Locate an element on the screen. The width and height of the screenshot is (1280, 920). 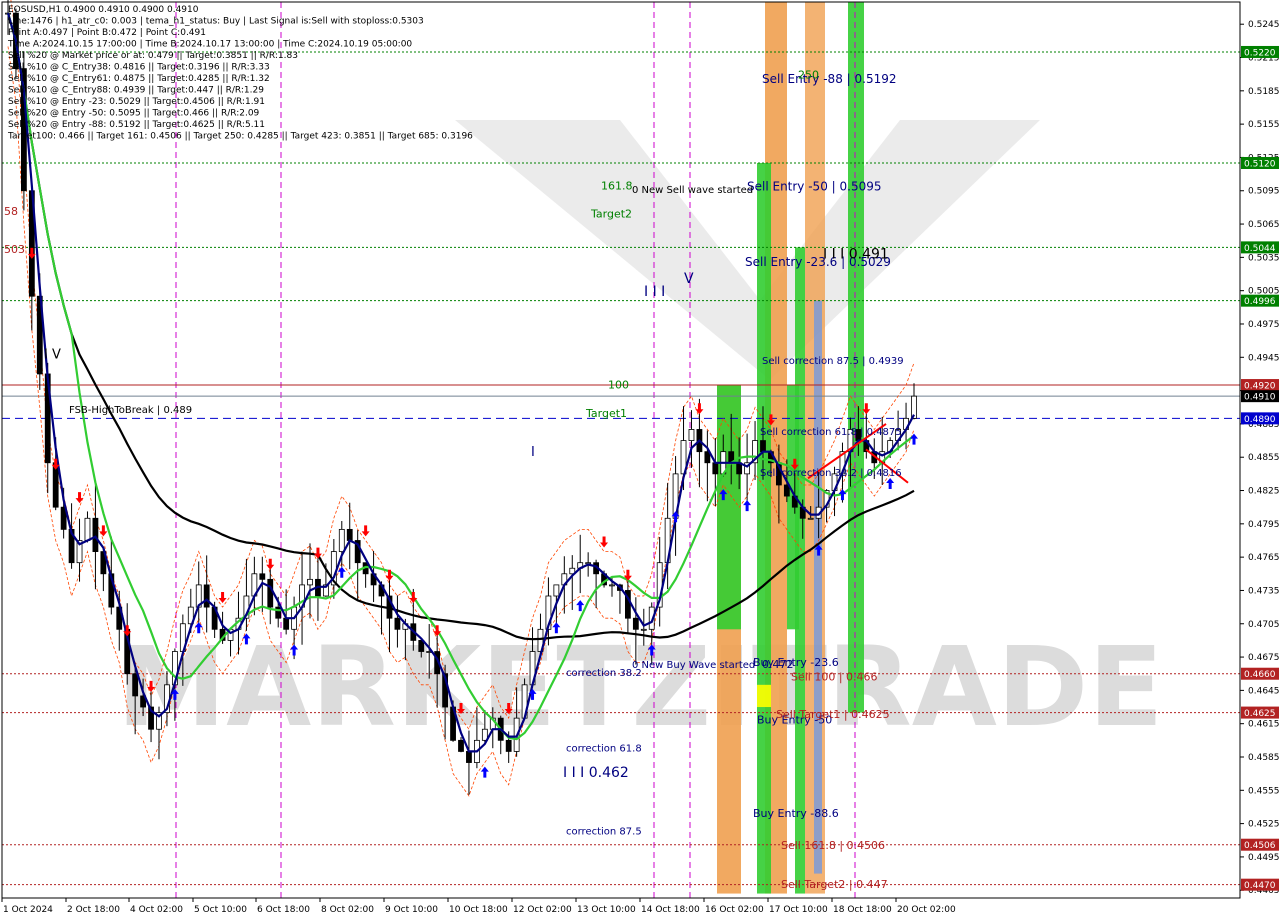
chart-annotation: correction 61.8 is located at coordinates (604, 748).